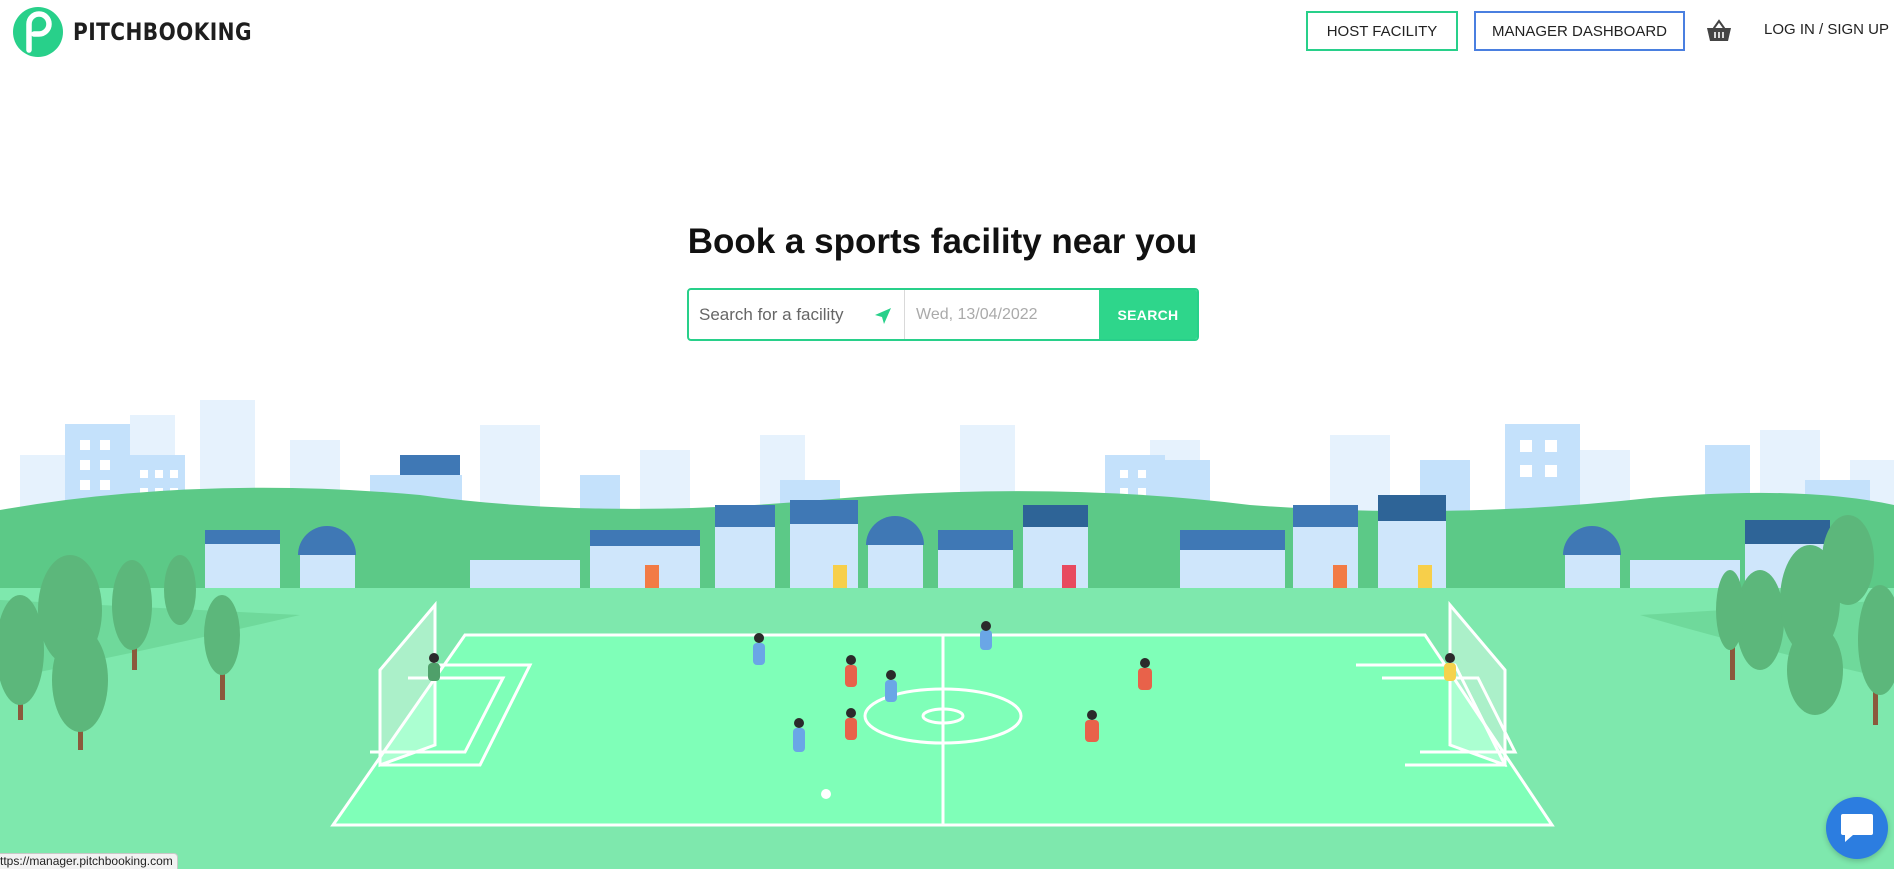  I want to click on search-button: SEARCH, so click(1148, 314).